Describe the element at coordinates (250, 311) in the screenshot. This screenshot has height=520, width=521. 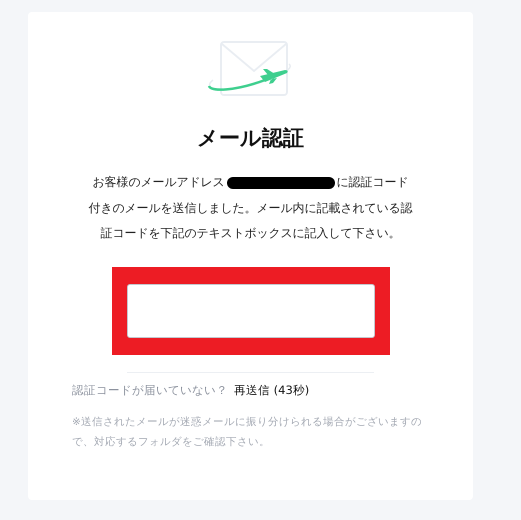
I see `code-input-field` at that location.